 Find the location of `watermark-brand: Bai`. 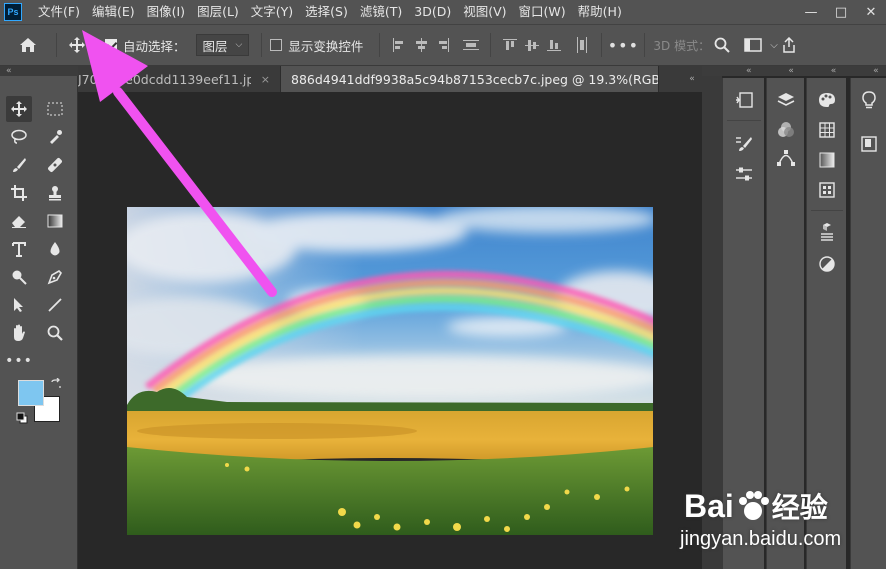

watermark-brand: Bai is located at coordinates (709, 505).